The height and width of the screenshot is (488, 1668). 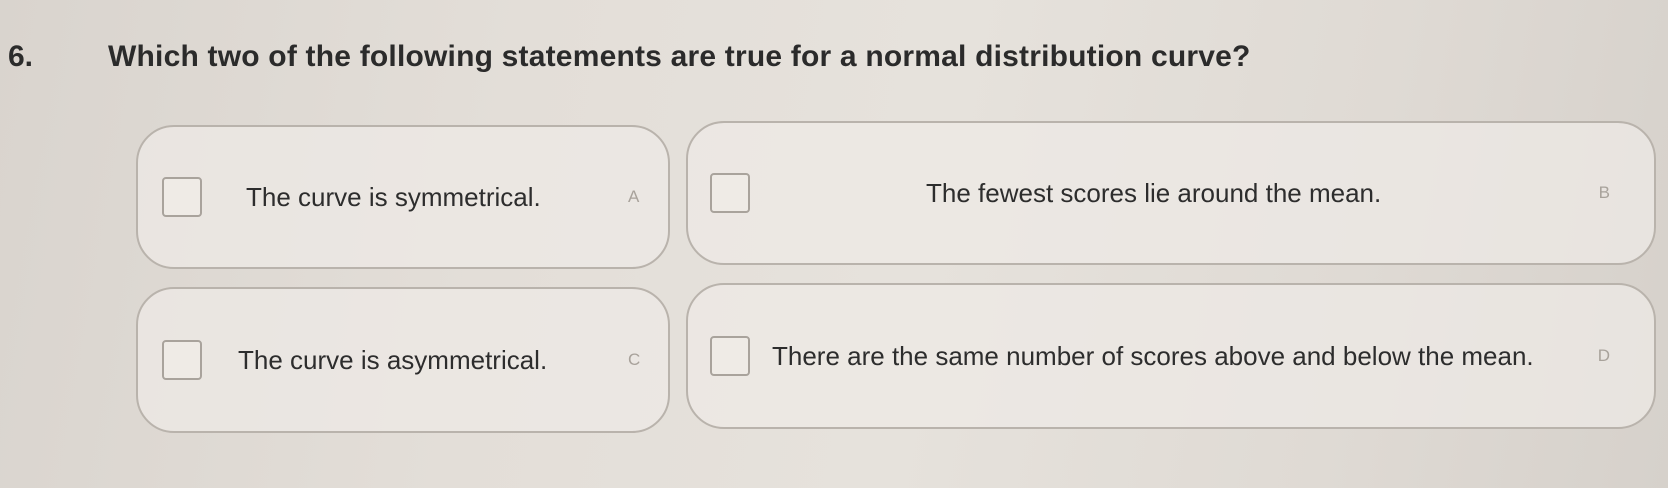 I want to click on option-a-letter: A, so click(x=634, y=196).